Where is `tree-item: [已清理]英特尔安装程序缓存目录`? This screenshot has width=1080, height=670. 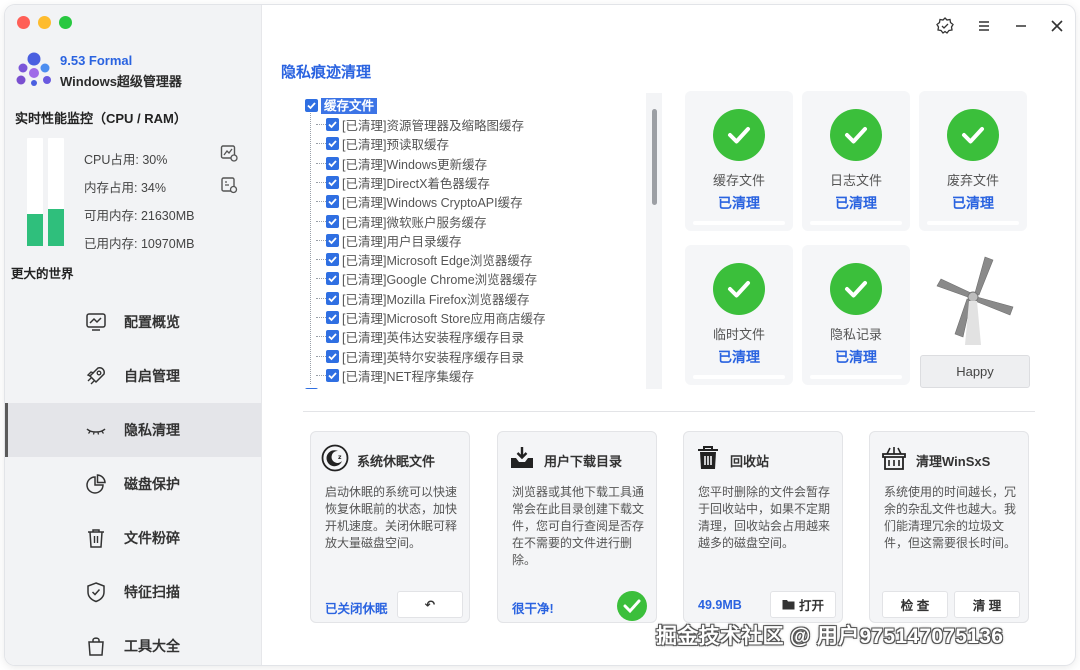
tree-item: [已清理]英特尔安装程序缓存目录 is located at coordinates (420, 356).